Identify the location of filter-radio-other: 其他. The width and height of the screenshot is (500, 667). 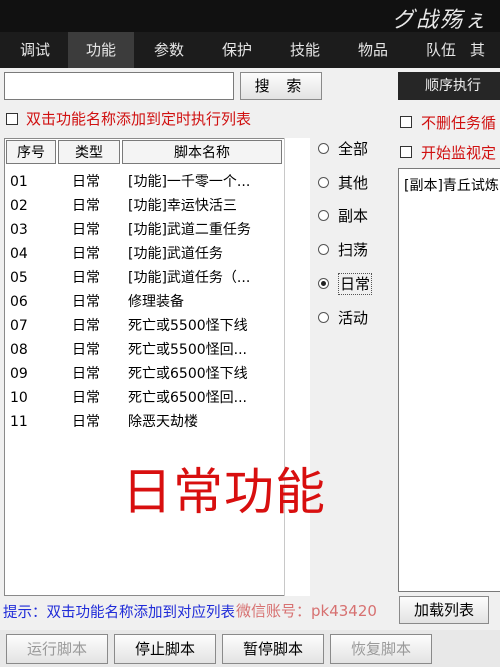
(356, 184).